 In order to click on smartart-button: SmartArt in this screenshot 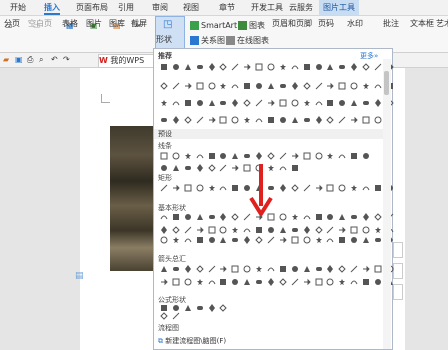, I will do `click(213, 25)`.